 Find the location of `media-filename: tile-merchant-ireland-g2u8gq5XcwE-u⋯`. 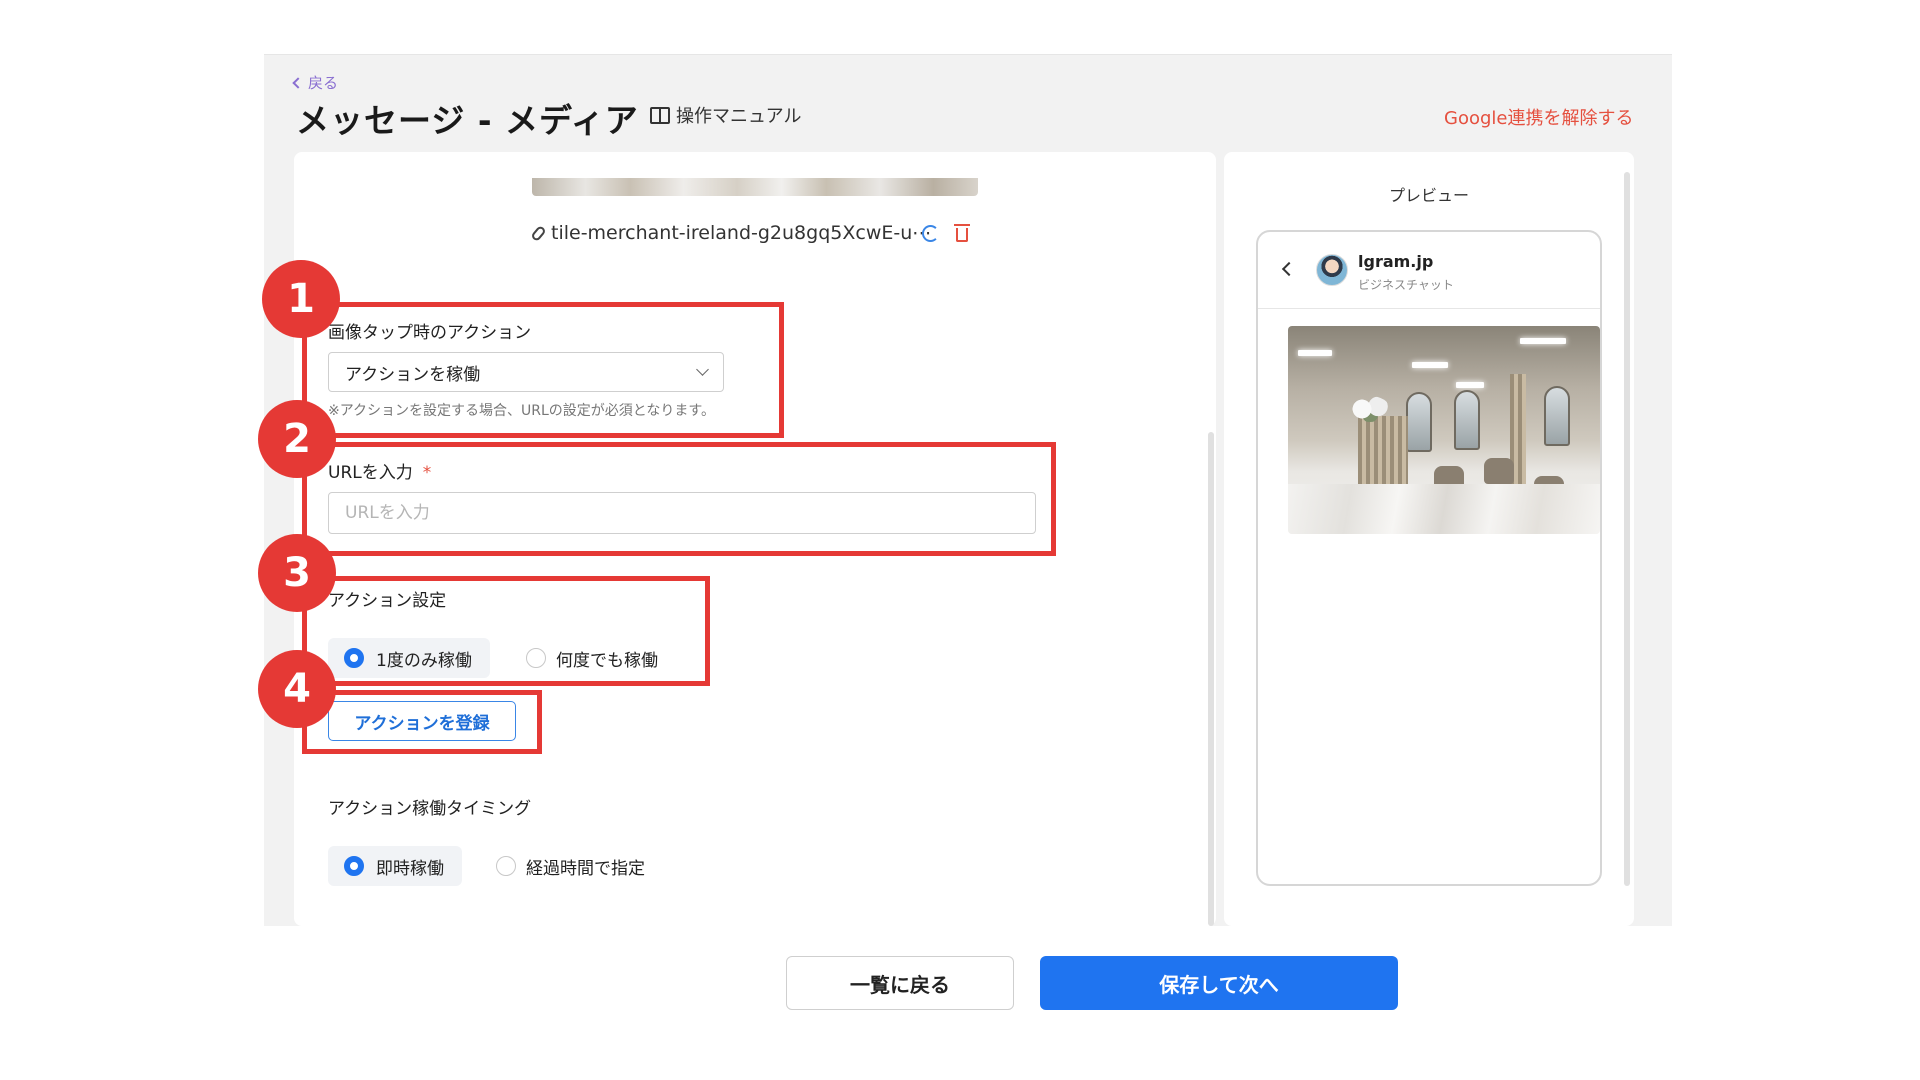

media-filename: tile-merchant-ireland-g2u8gq5XcwE-u⋯ is located at coordinates (731, 233).